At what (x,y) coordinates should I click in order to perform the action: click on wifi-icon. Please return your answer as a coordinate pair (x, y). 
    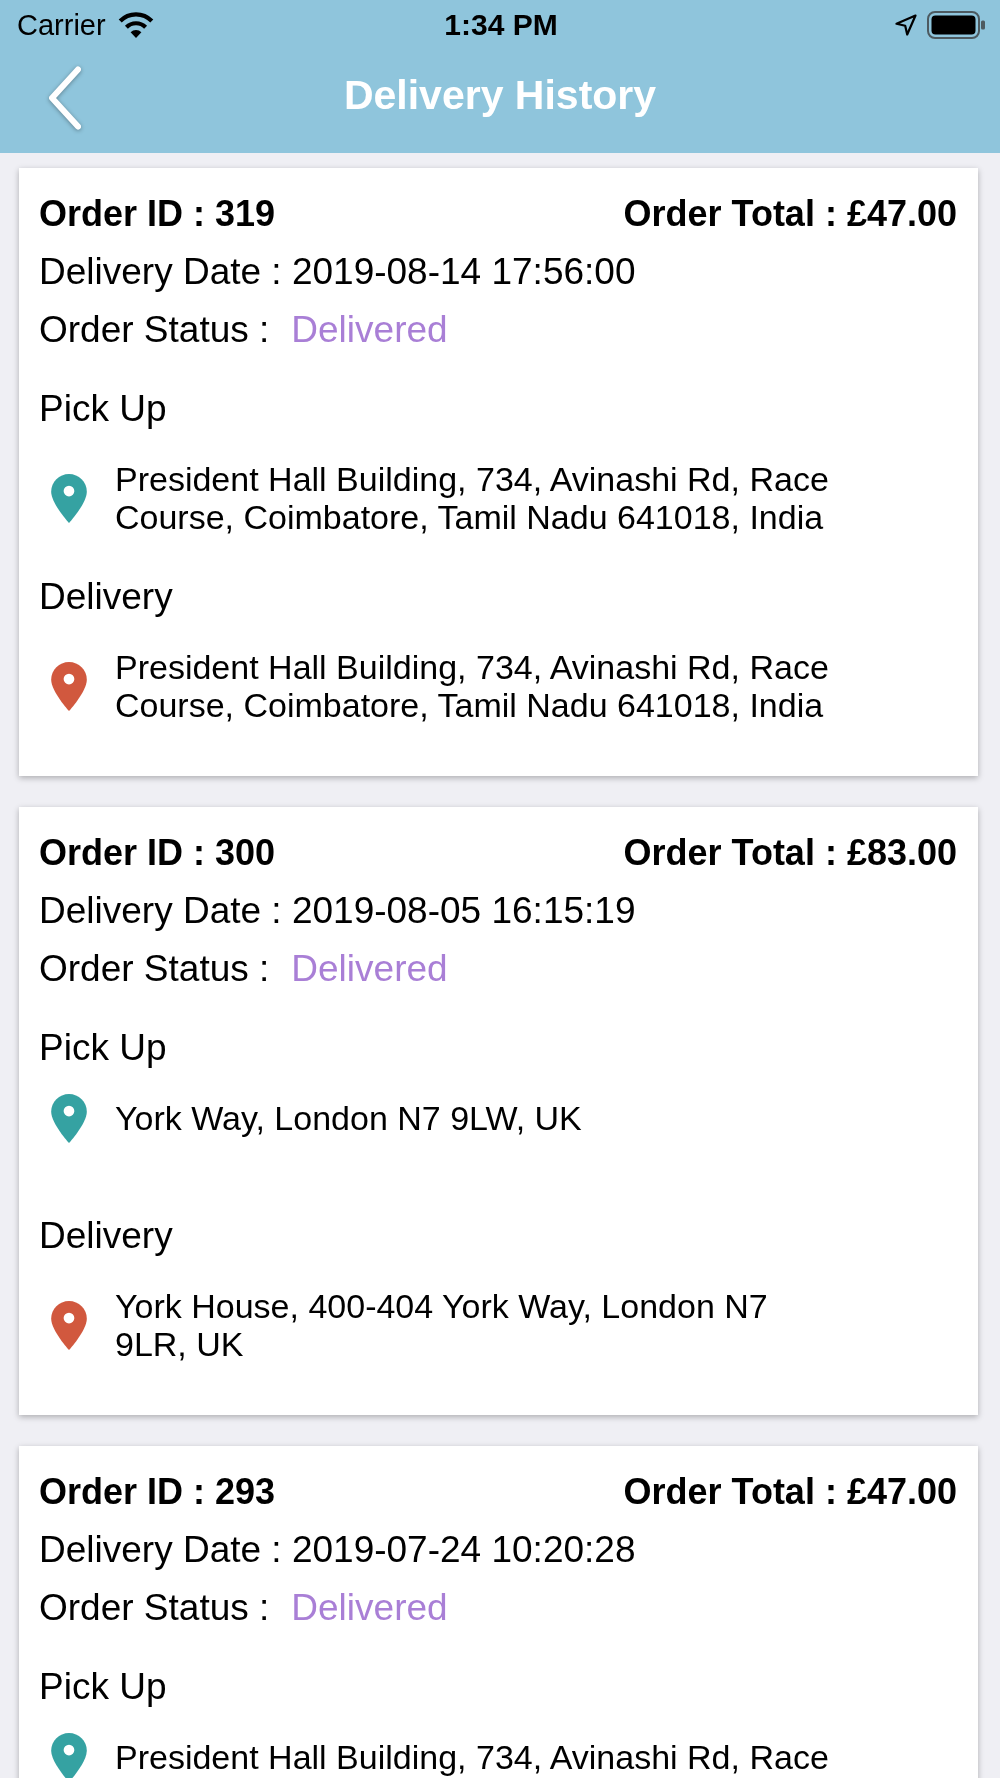
    Looking at the image, I should click on (135, 25).